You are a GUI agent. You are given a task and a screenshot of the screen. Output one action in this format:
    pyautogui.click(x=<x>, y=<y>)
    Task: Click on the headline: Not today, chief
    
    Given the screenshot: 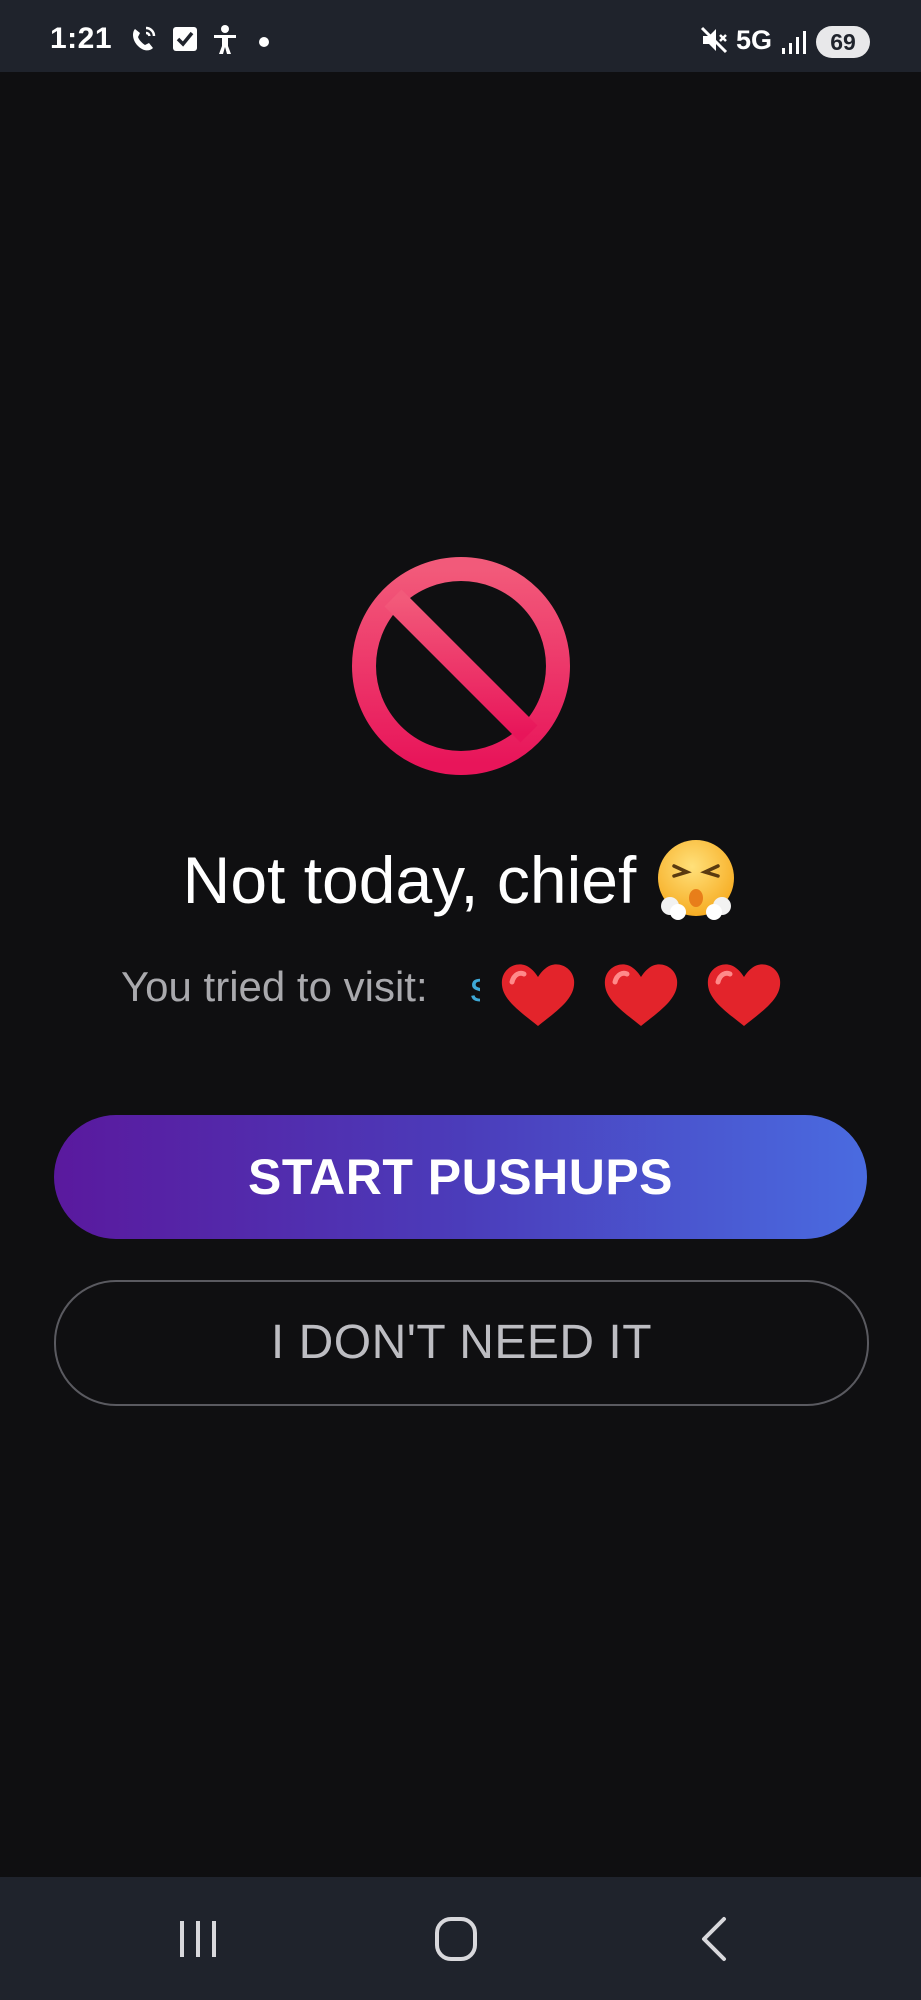 What is the action you would take?
    pyautogui.click(x=460, y=880)
    